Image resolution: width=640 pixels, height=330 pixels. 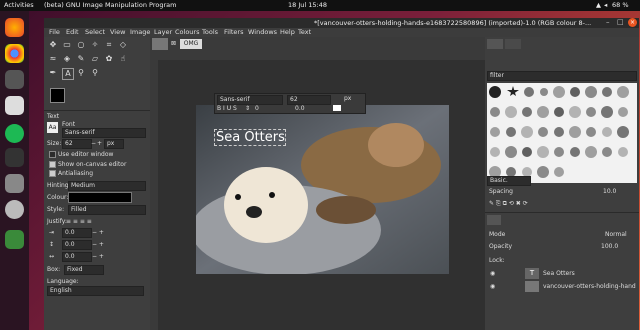 What do you see at coordinates (620, 22) in the screenshot?
I see `maximize-icon: □` at bounding box center [620, 22].